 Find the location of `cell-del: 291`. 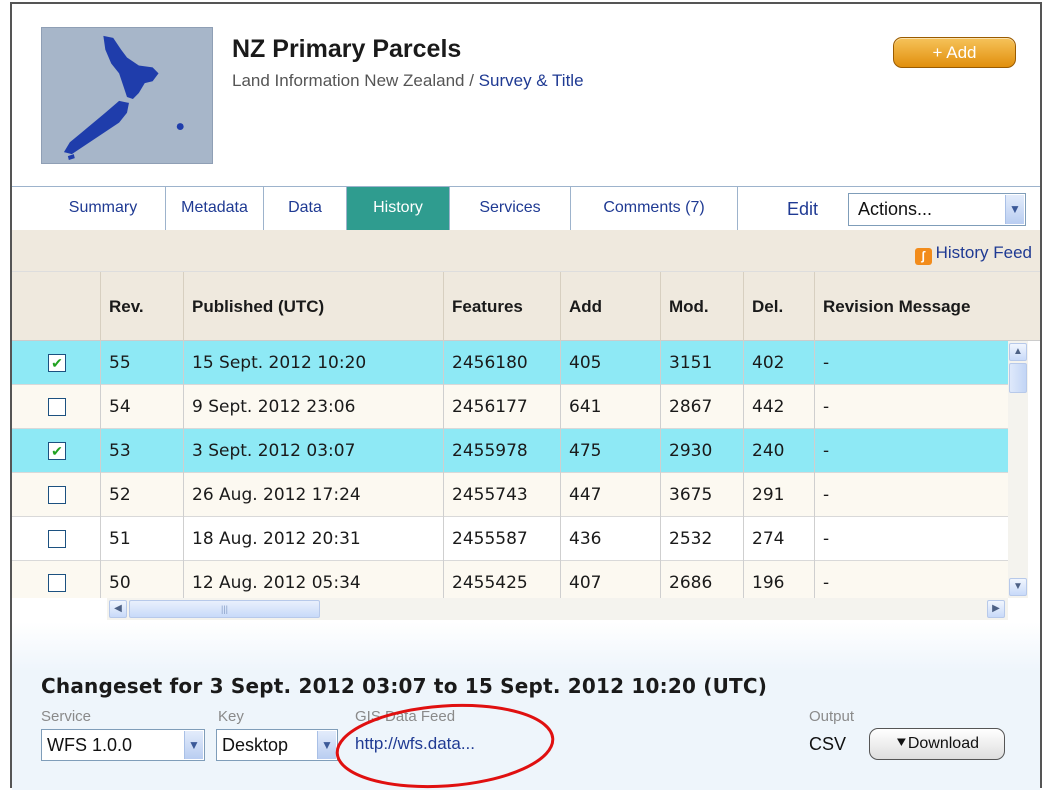

cell-del: 291 is located at coordinates (778, 495).